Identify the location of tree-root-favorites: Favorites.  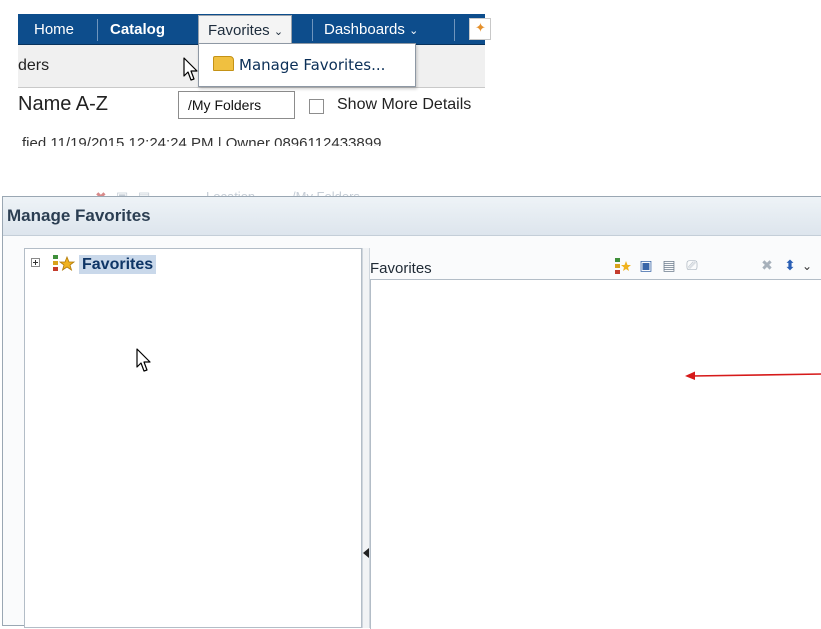
(118, 264).